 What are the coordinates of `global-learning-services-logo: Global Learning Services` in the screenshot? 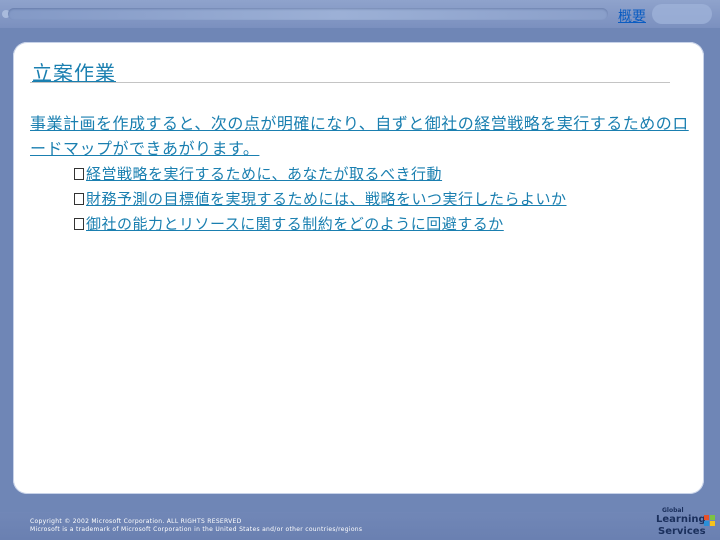 It's located at (684, 522).